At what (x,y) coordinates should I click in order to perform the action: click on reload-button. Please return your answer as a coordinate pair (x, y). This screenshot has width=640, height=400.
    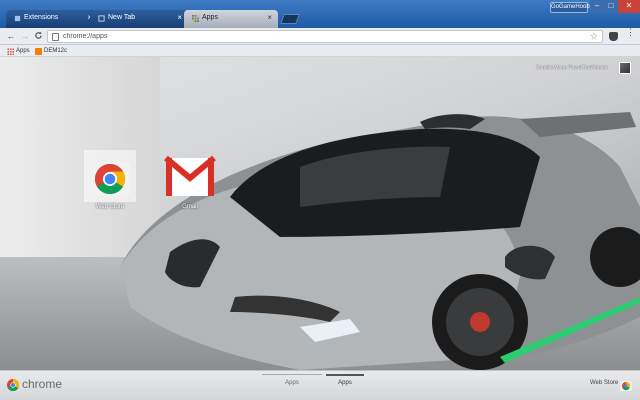
    Looking at the image, I should click on (38, 36).